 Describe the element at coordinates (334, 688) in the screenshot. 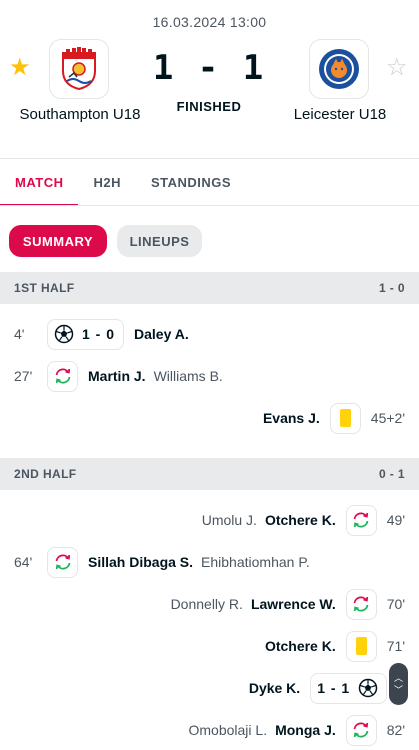

I see `goal-score: 1 - 1` at that location.